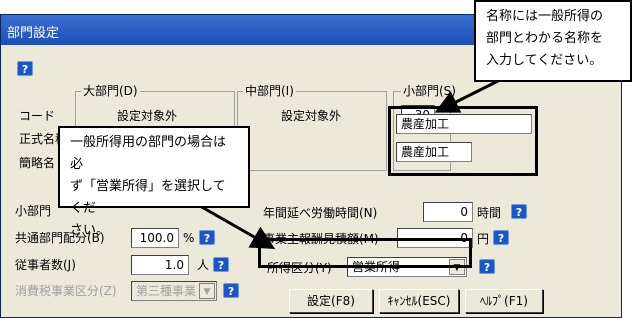 The width and height of the screenshot is (638, 318). I want to click on callout-middle: 一般所得用の部門の場合は必 ず「営業所得」を選択してくだ さい。, so click(154, 182).